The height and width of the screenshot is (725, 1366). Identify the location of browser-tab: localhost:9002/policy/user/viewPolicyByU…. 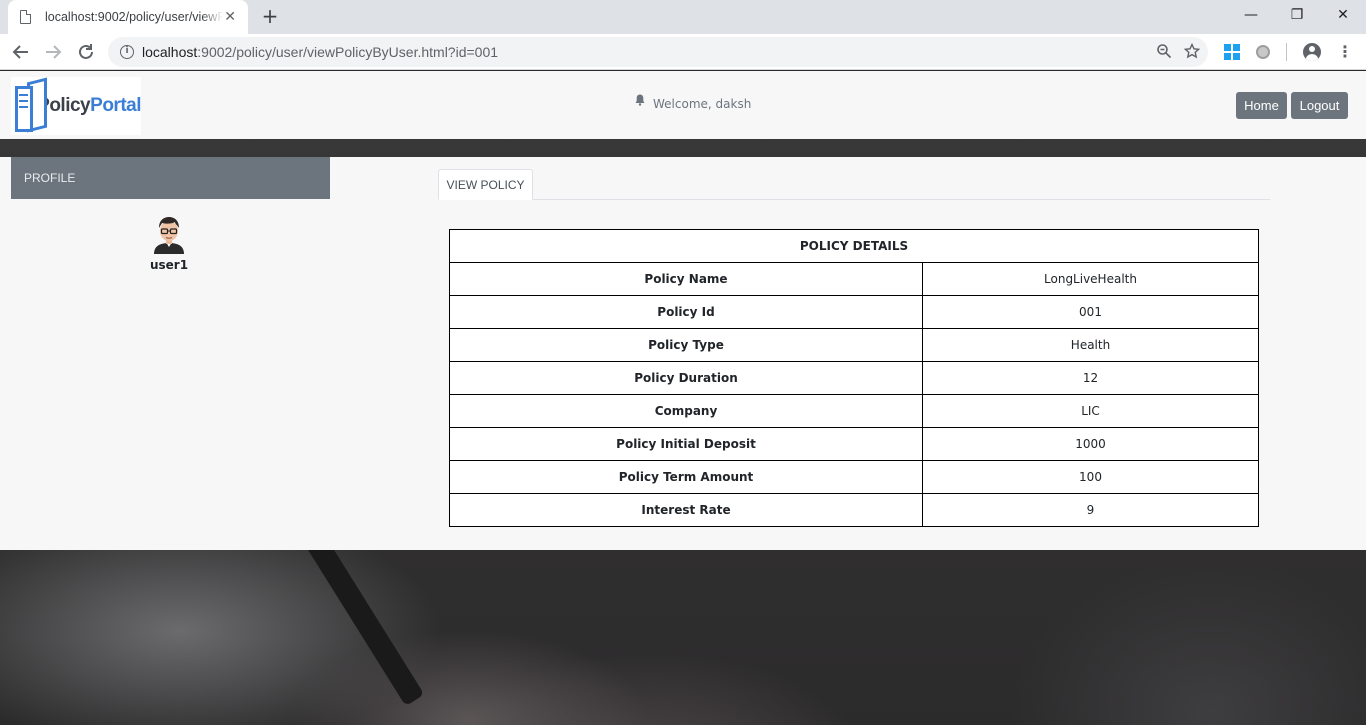
(128, 17).